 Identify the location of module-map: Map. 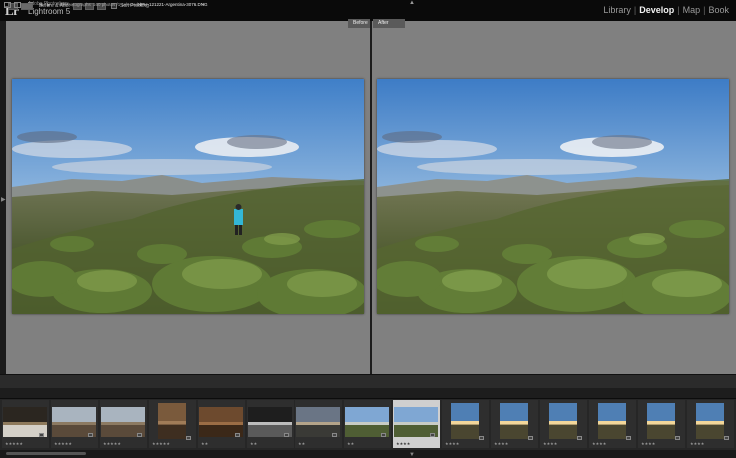
(692, 10).